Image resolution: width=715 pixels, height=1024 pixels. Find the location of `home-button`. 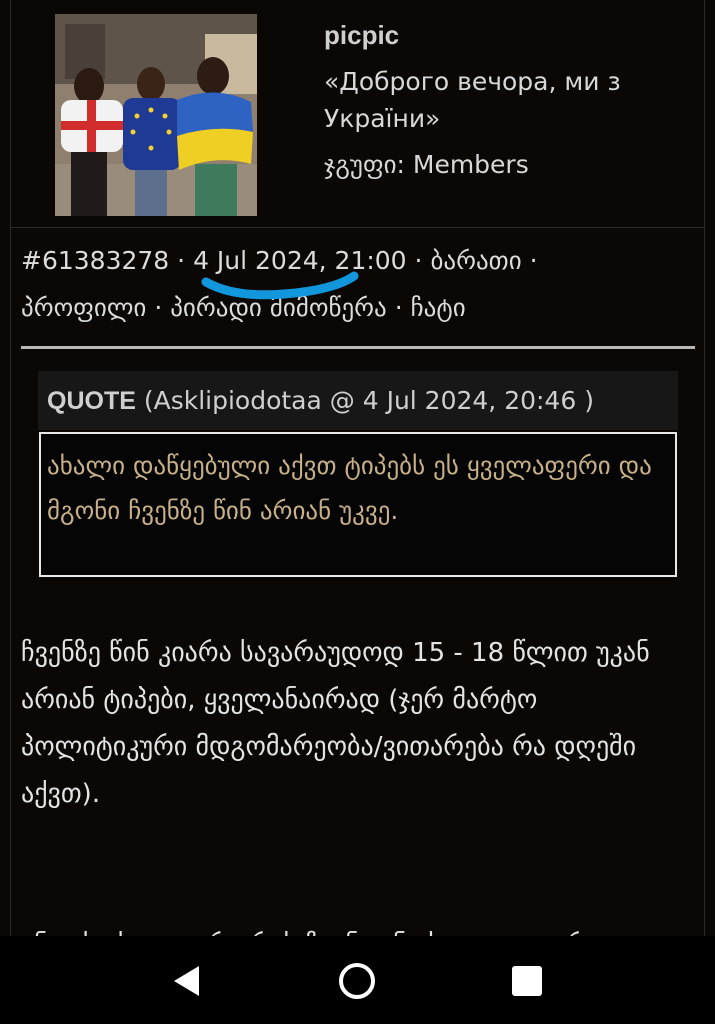

home-button is located at coordinates (357, 981).